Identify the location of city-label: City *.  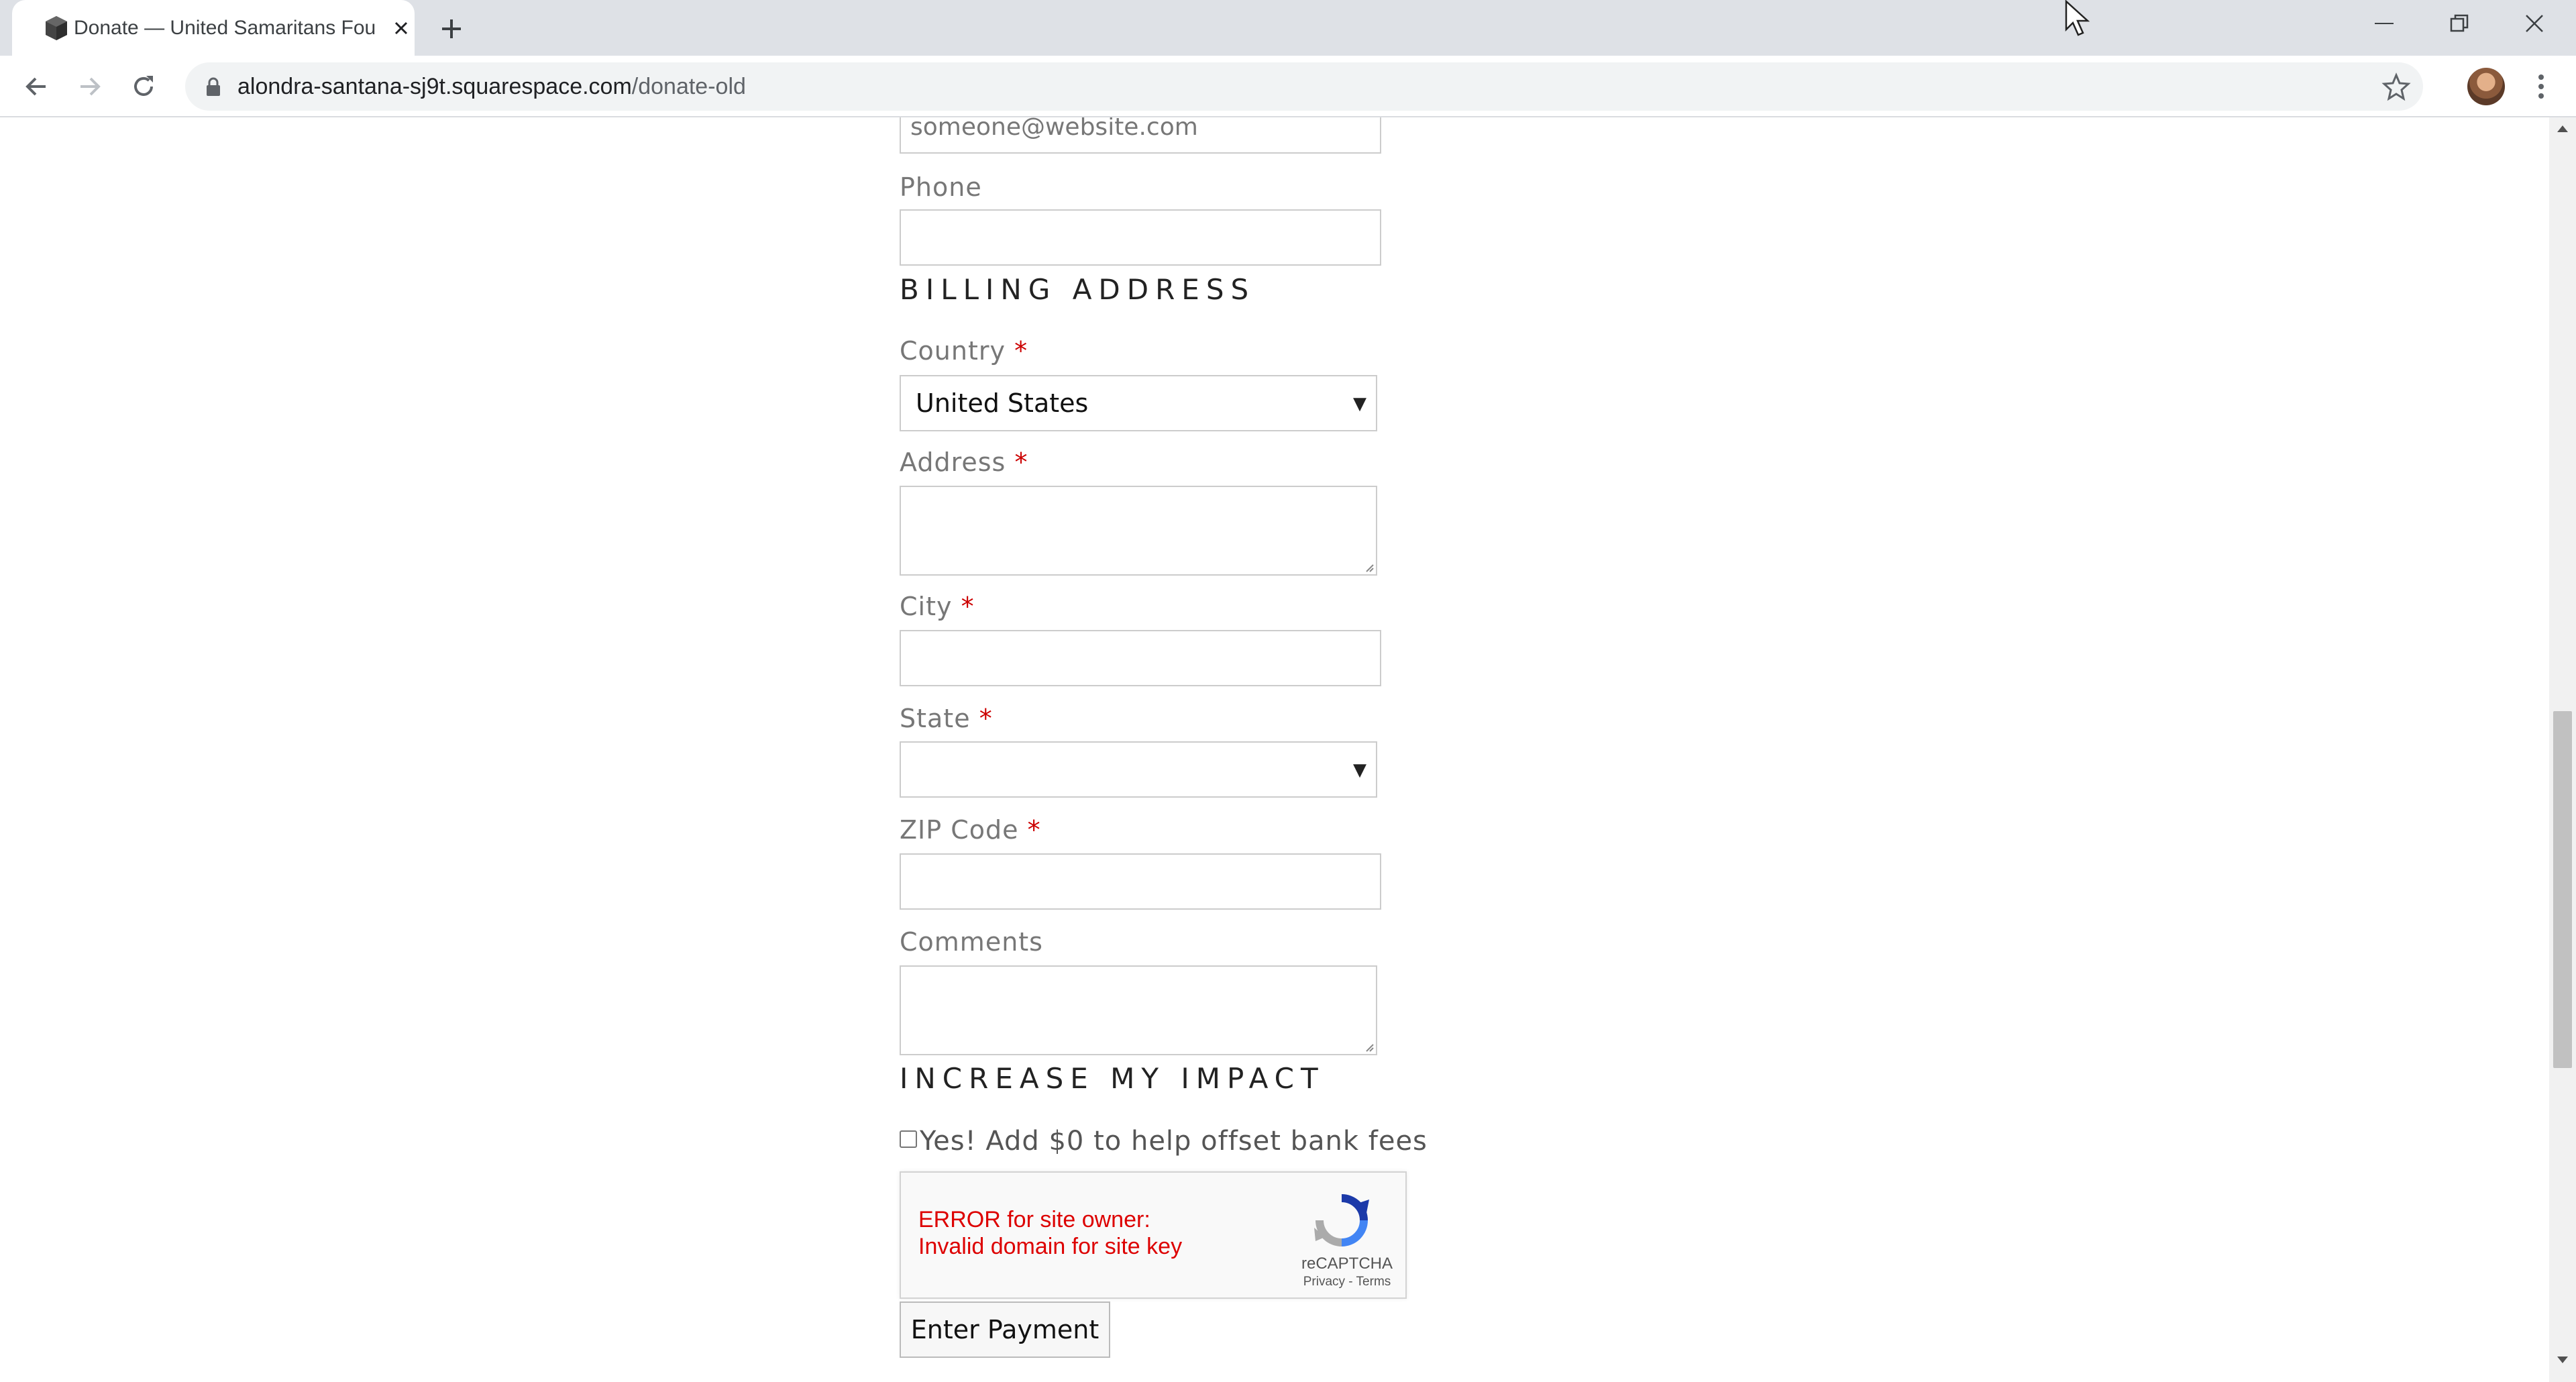
(937, 606).